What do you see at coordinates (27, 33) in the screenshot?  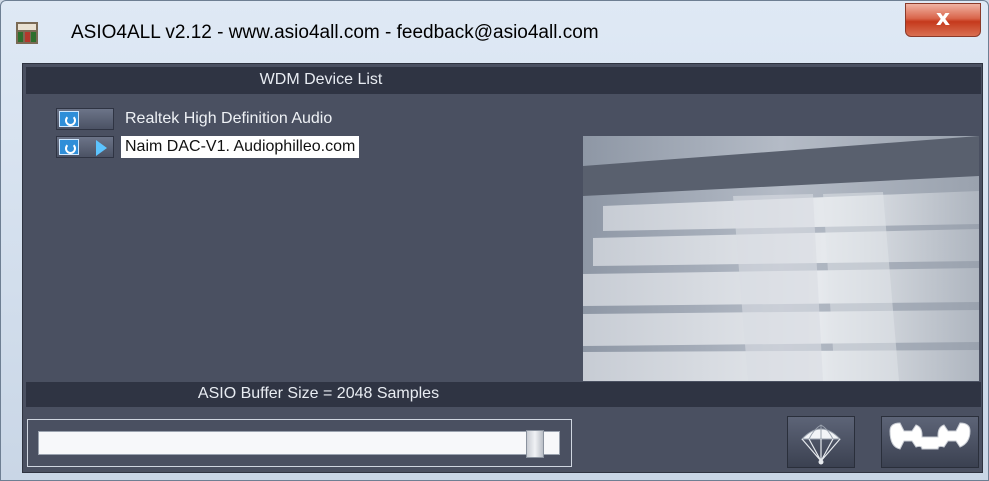 I see `asio4all-app-icon` at bounding box center [27, 33].